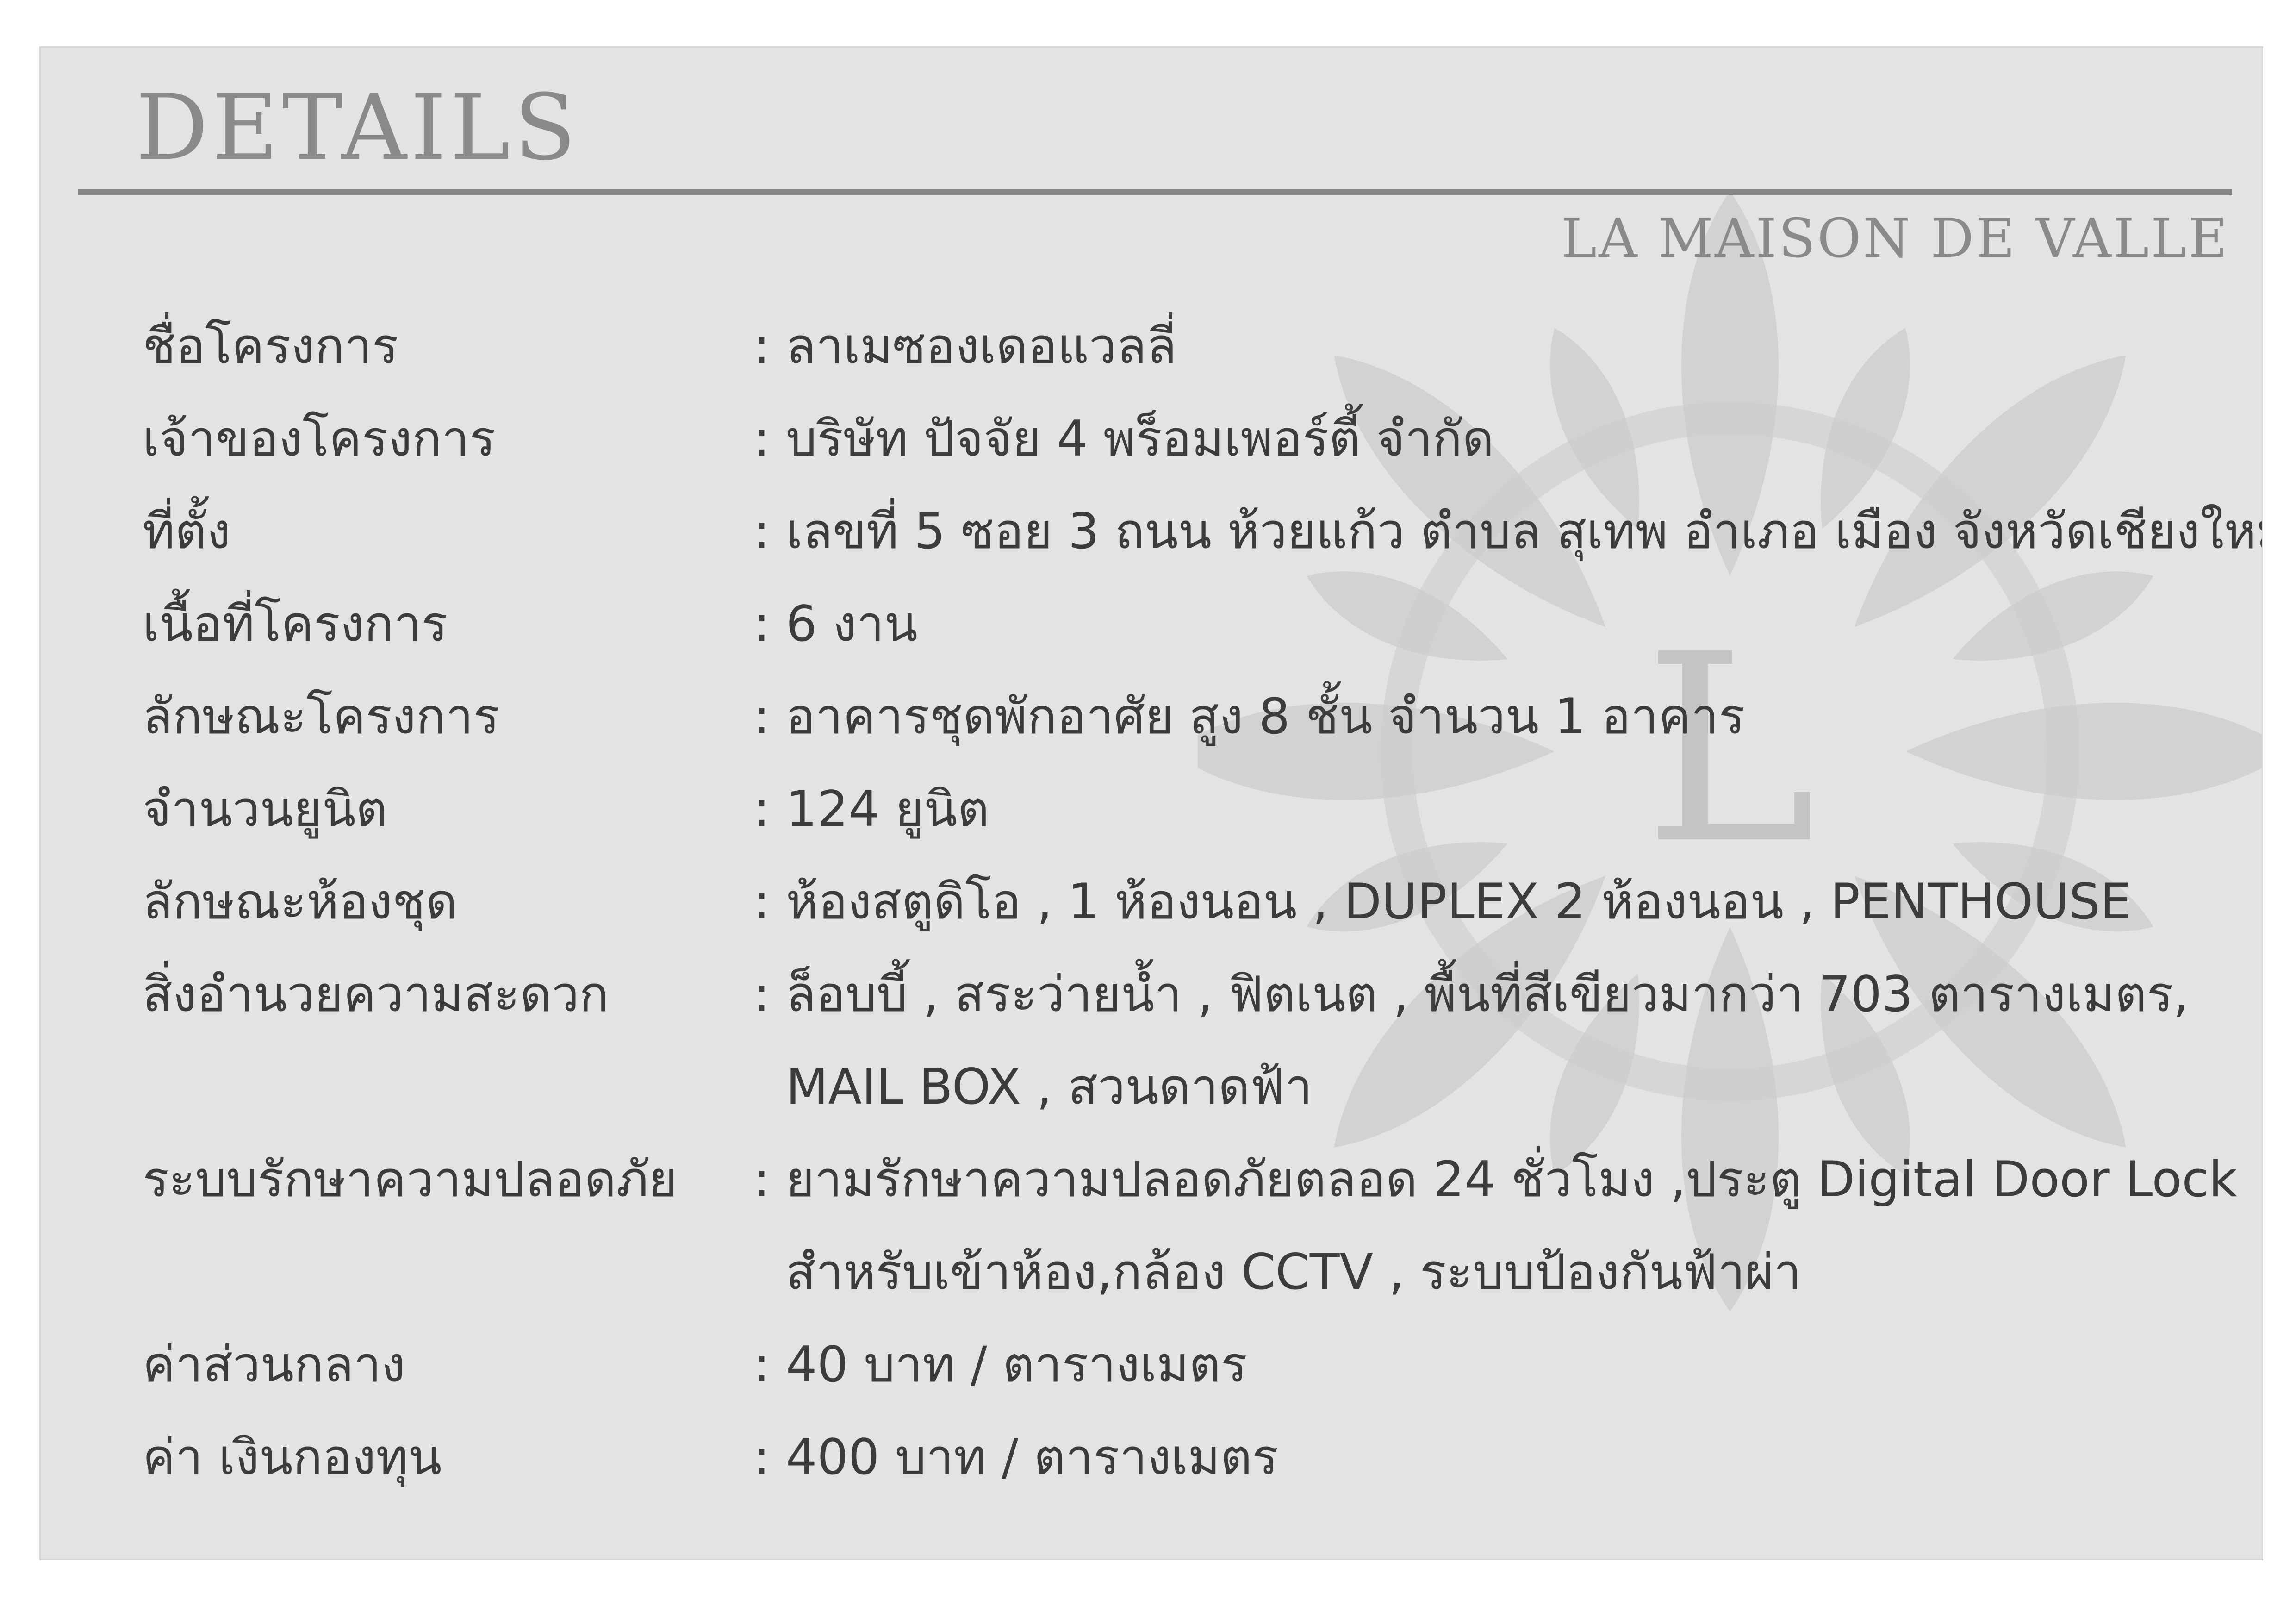 This screenshot has height=1624, width=2296. What do you see at coordinates (981, 346) in the screenshot?
I see `detail-value-line: ลาเมซองเดอแวลลี่` at bounding box center [981, 346].